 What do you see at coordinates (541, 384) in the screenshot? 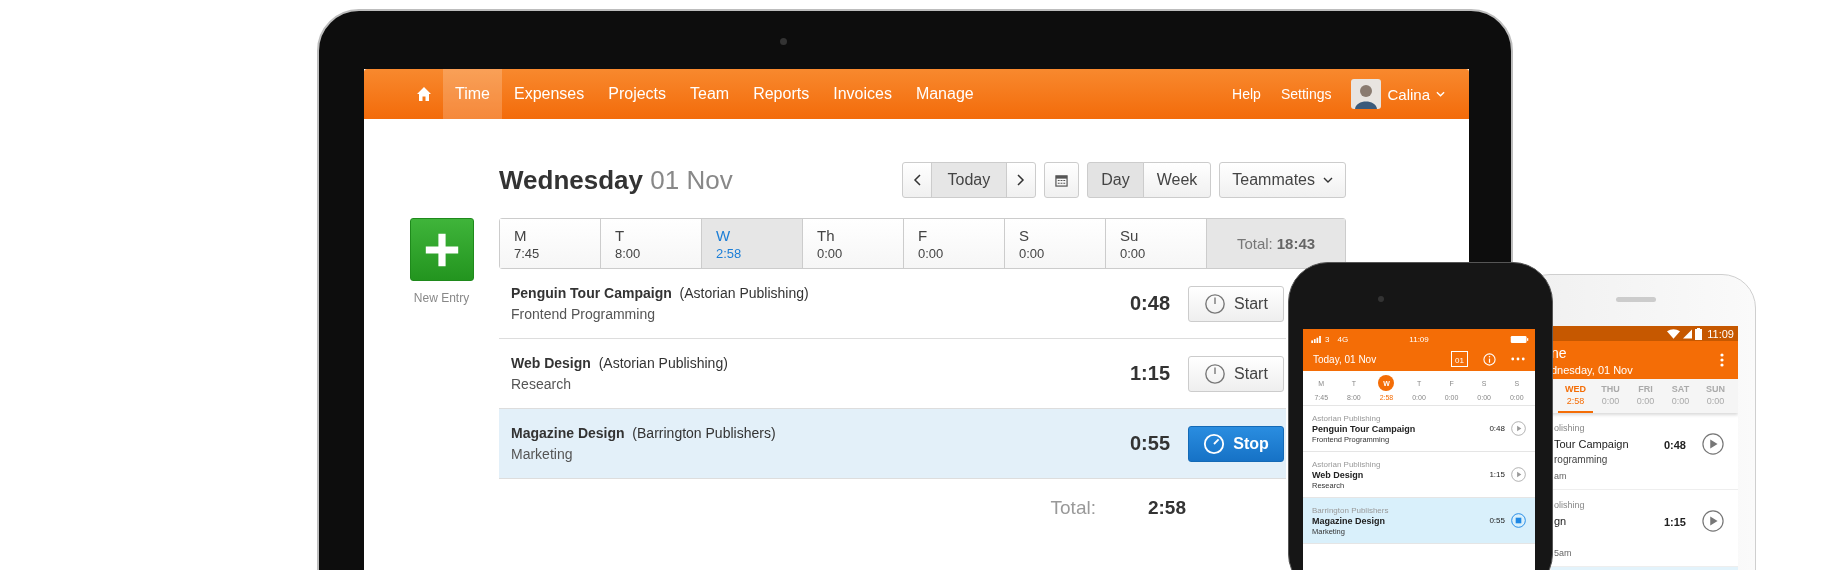
I see `entry-task: Research` at bounding box center [541, 384].